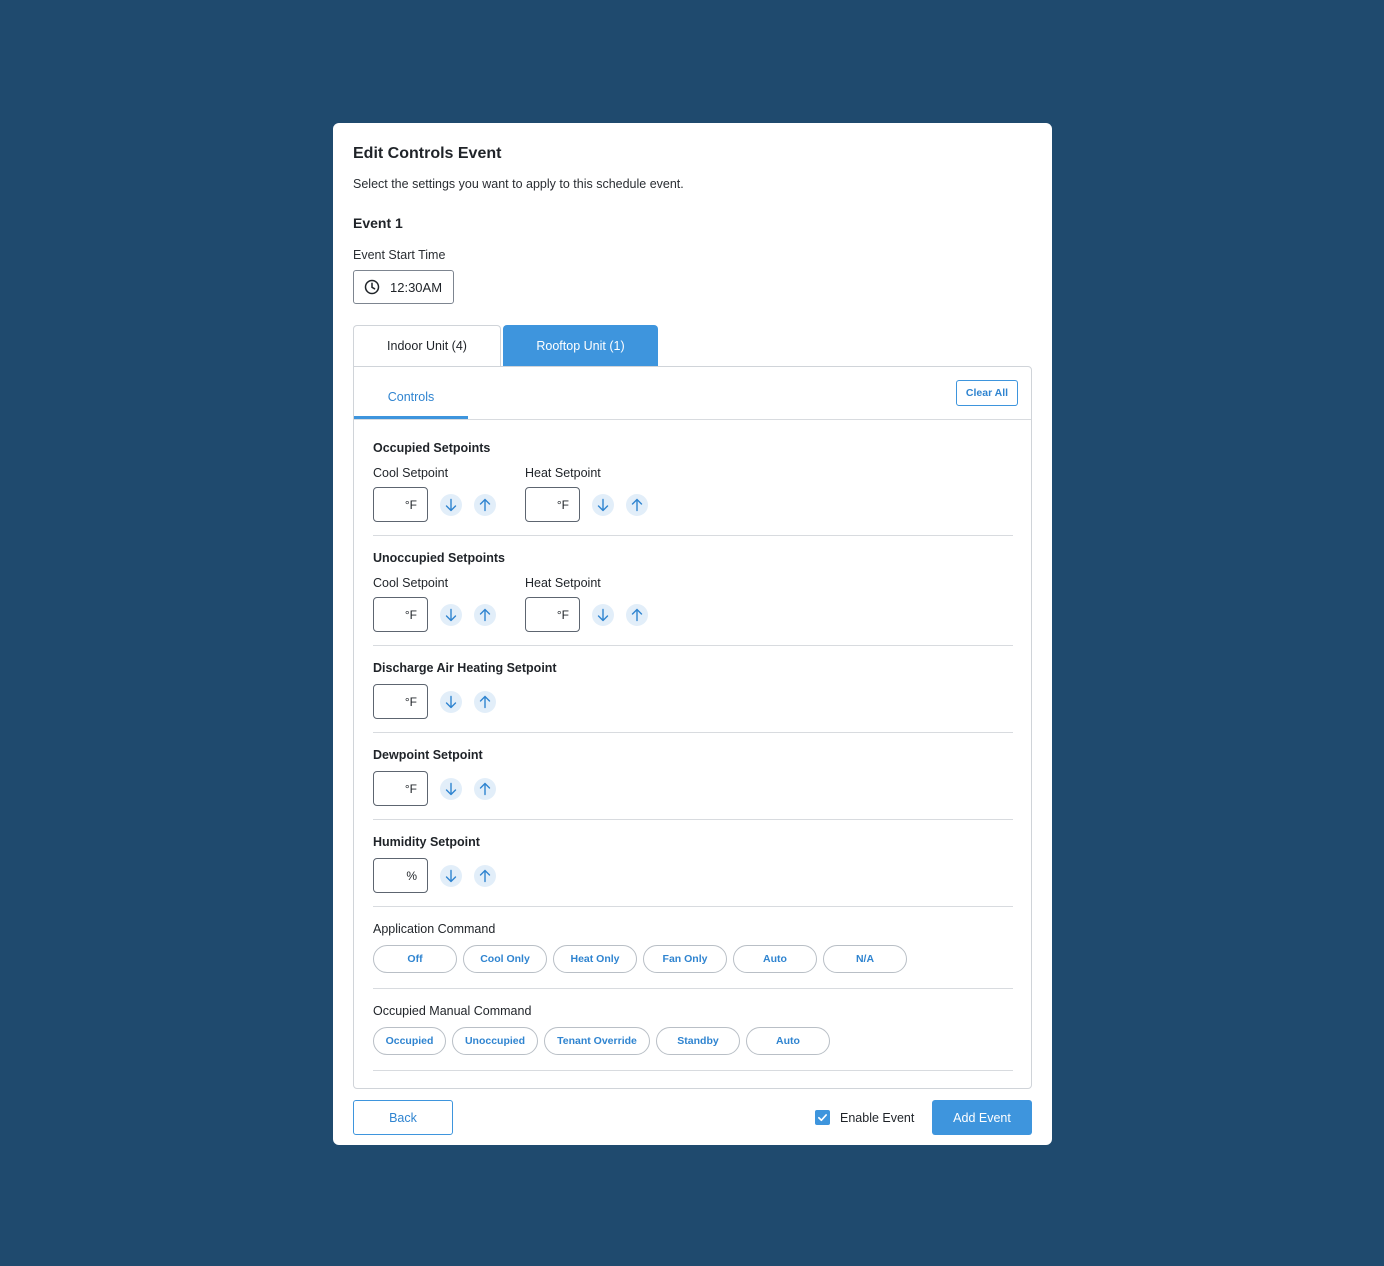 Image resolution: width=1384 pixels, height=1266 pixels. I want to click on clear-all-button: Clear All, so click(987, 393).